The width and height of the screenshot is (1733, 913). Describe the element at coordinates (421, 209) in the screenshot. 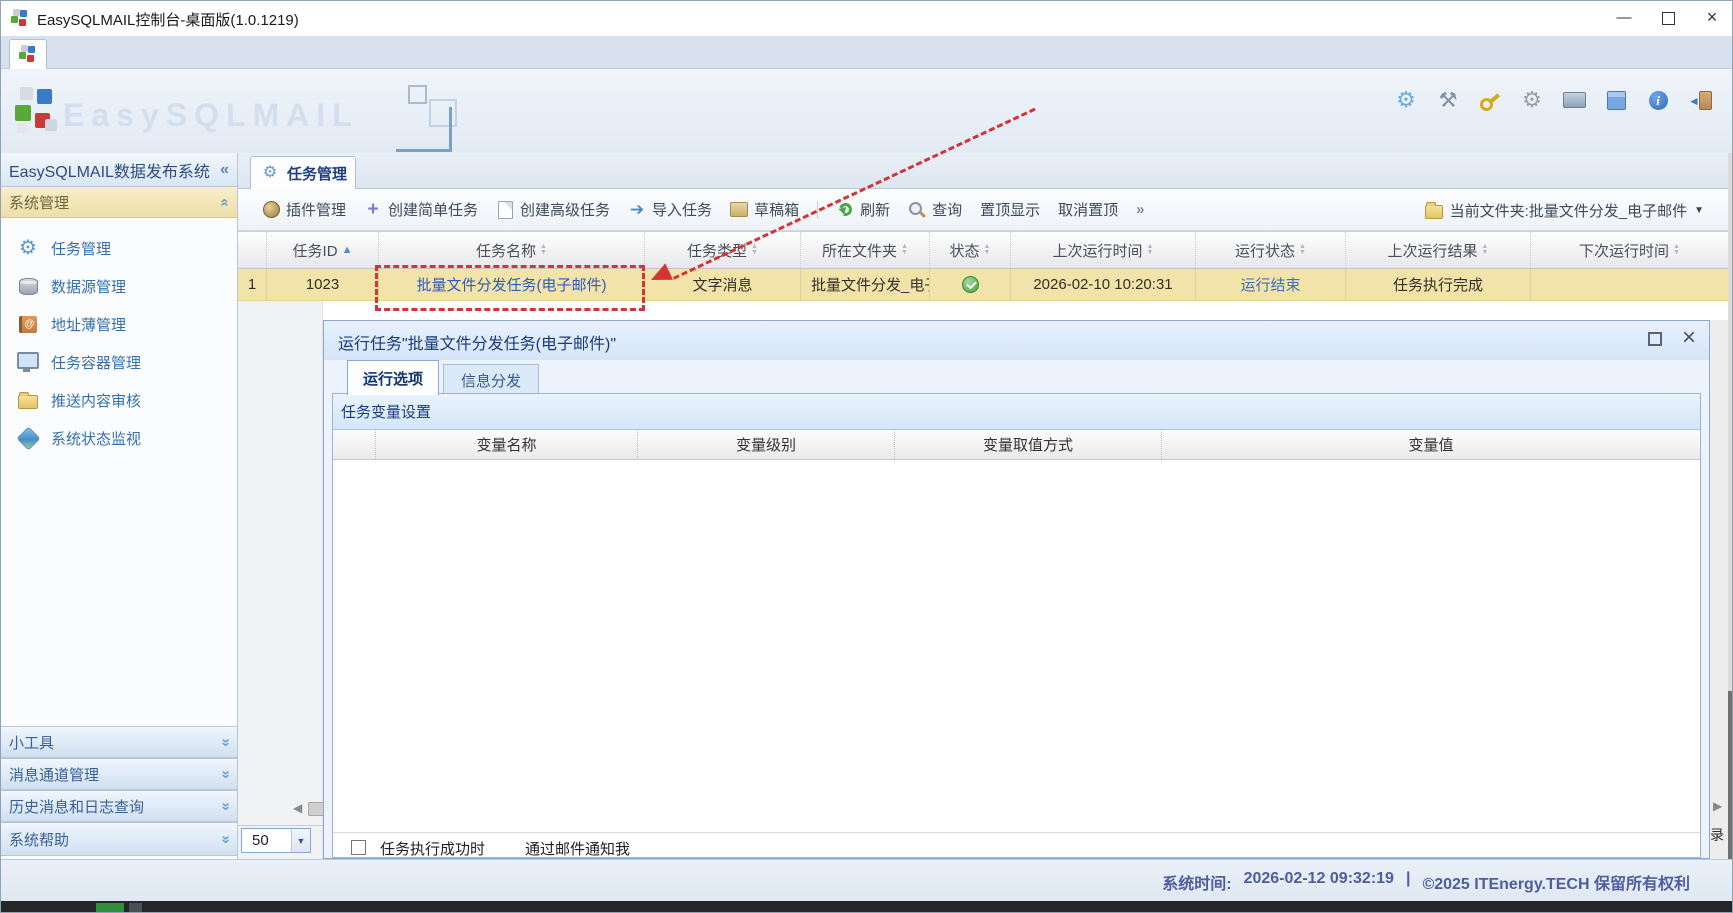

I see `create-simple-task-button: + 创建简单任务` at that location.